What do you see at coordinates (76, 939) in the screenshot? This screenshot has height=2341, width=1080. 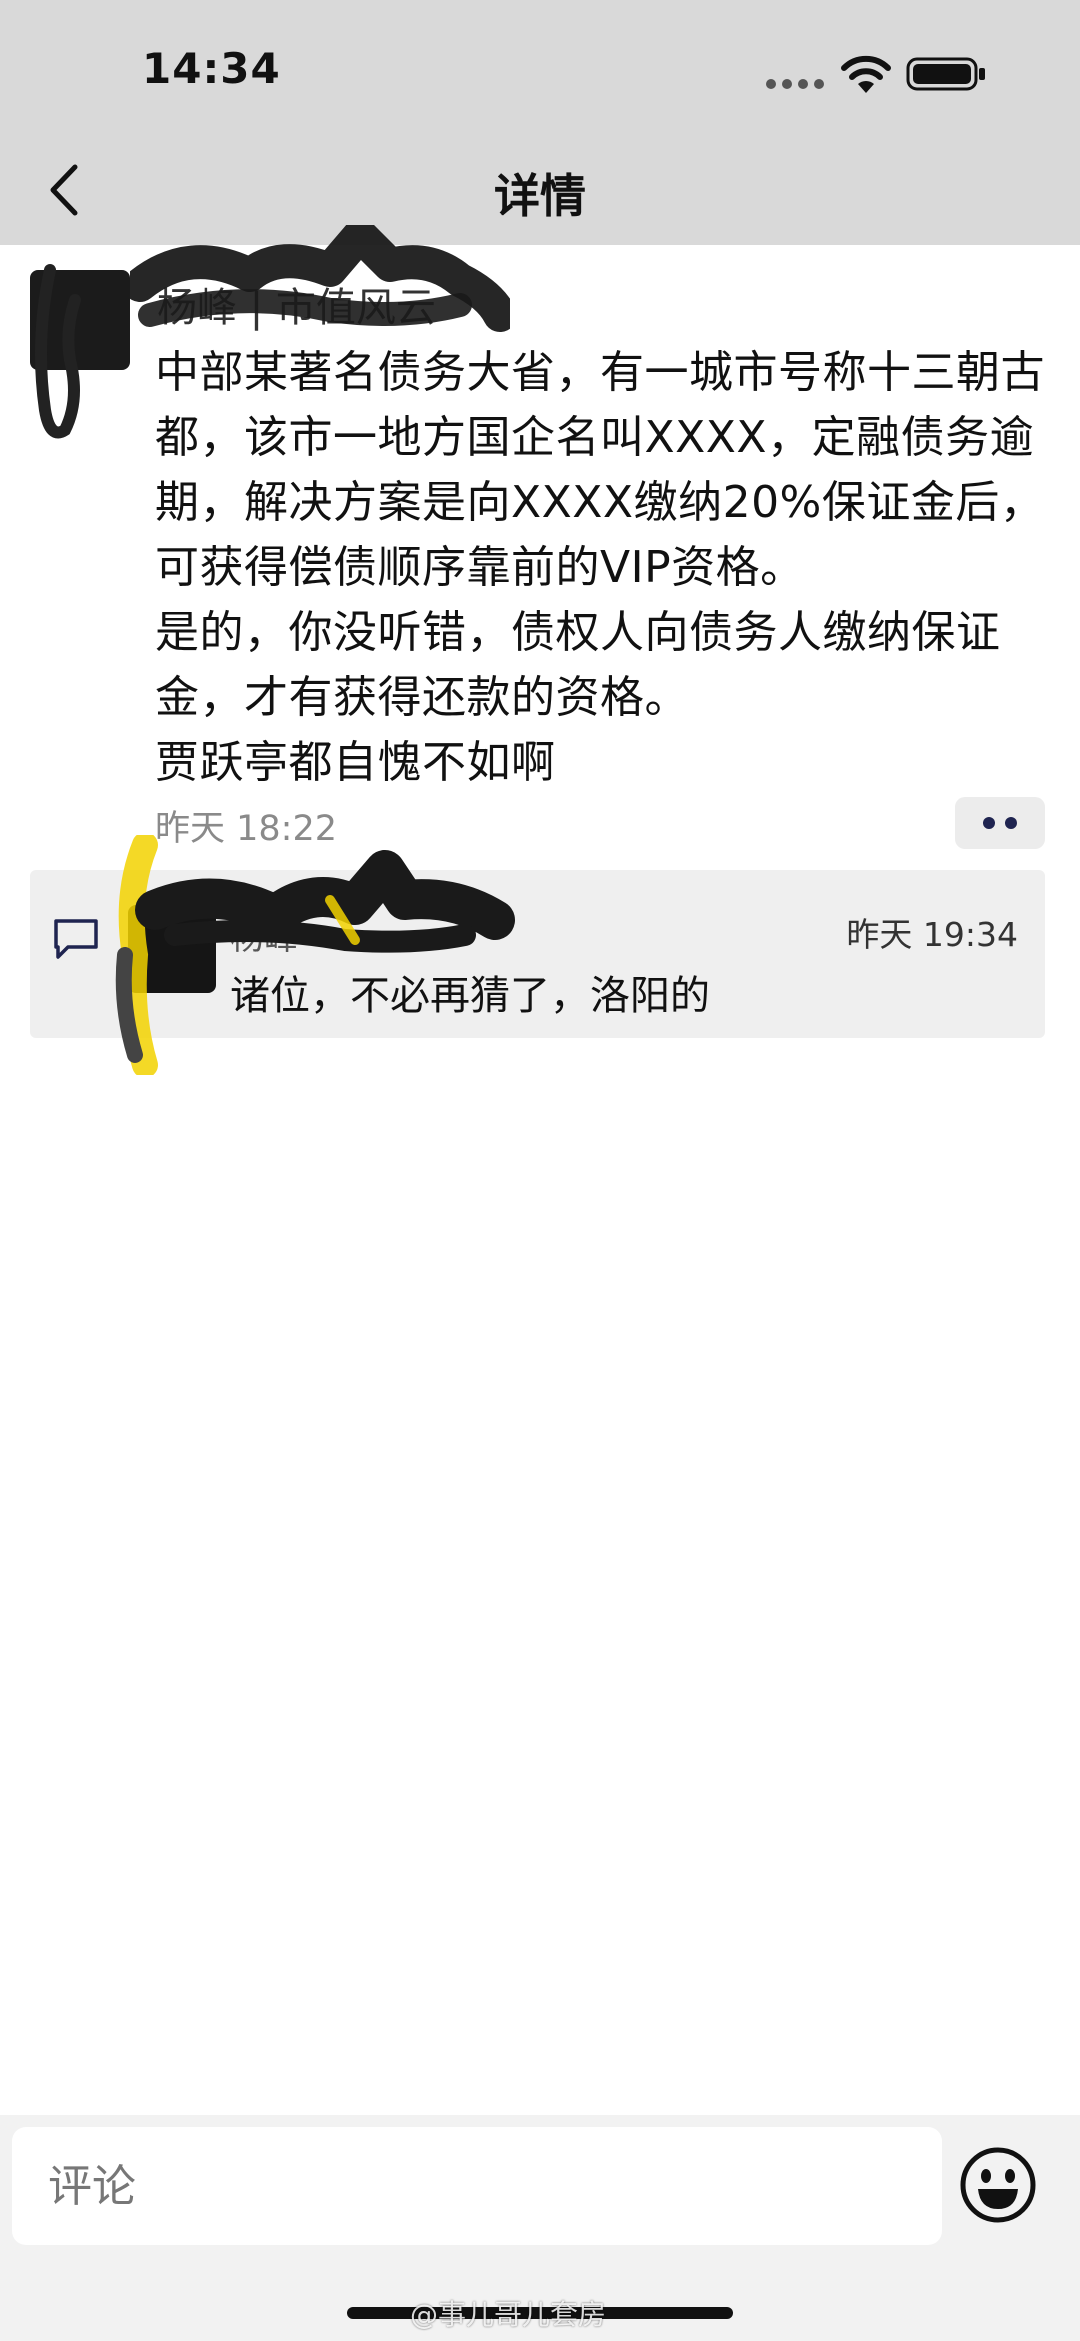 I see `comment-icon` at bounding box center [76, 939].